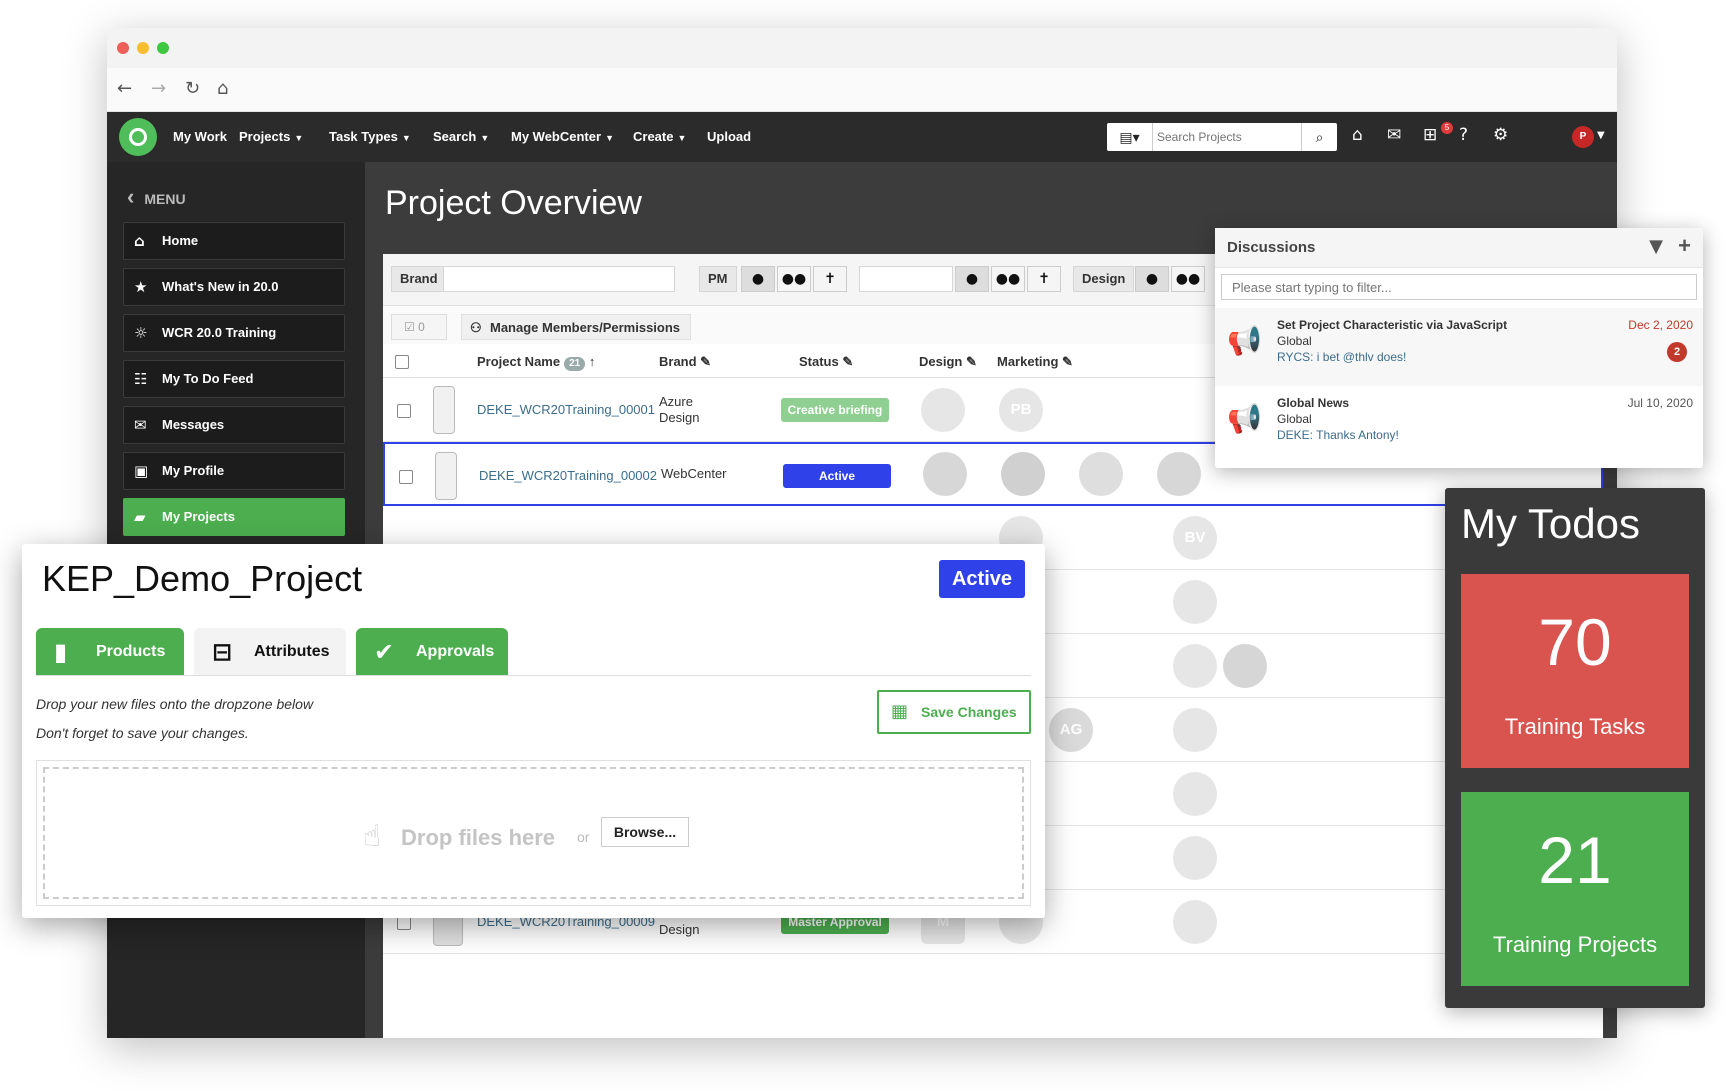 The height and width of the screenshot is (1091, 1729). Describe the element at coordinates (142, 733) in the screenshot. I see `save-hint: Don't forget to save your changes.` at that location.